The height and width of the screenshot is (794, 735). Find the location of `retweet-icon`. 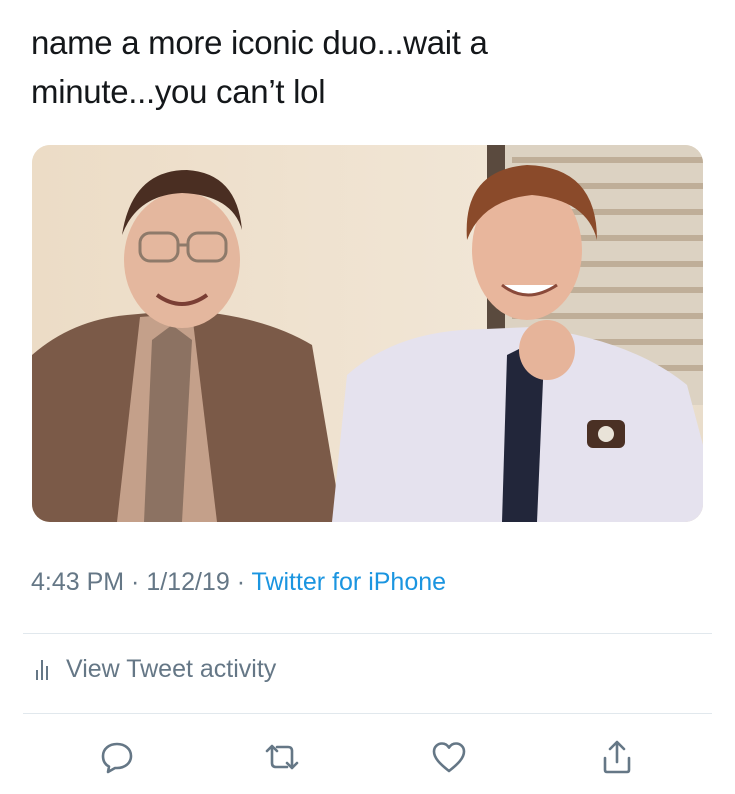

retweet-icon is located at coordinates (282, 757).